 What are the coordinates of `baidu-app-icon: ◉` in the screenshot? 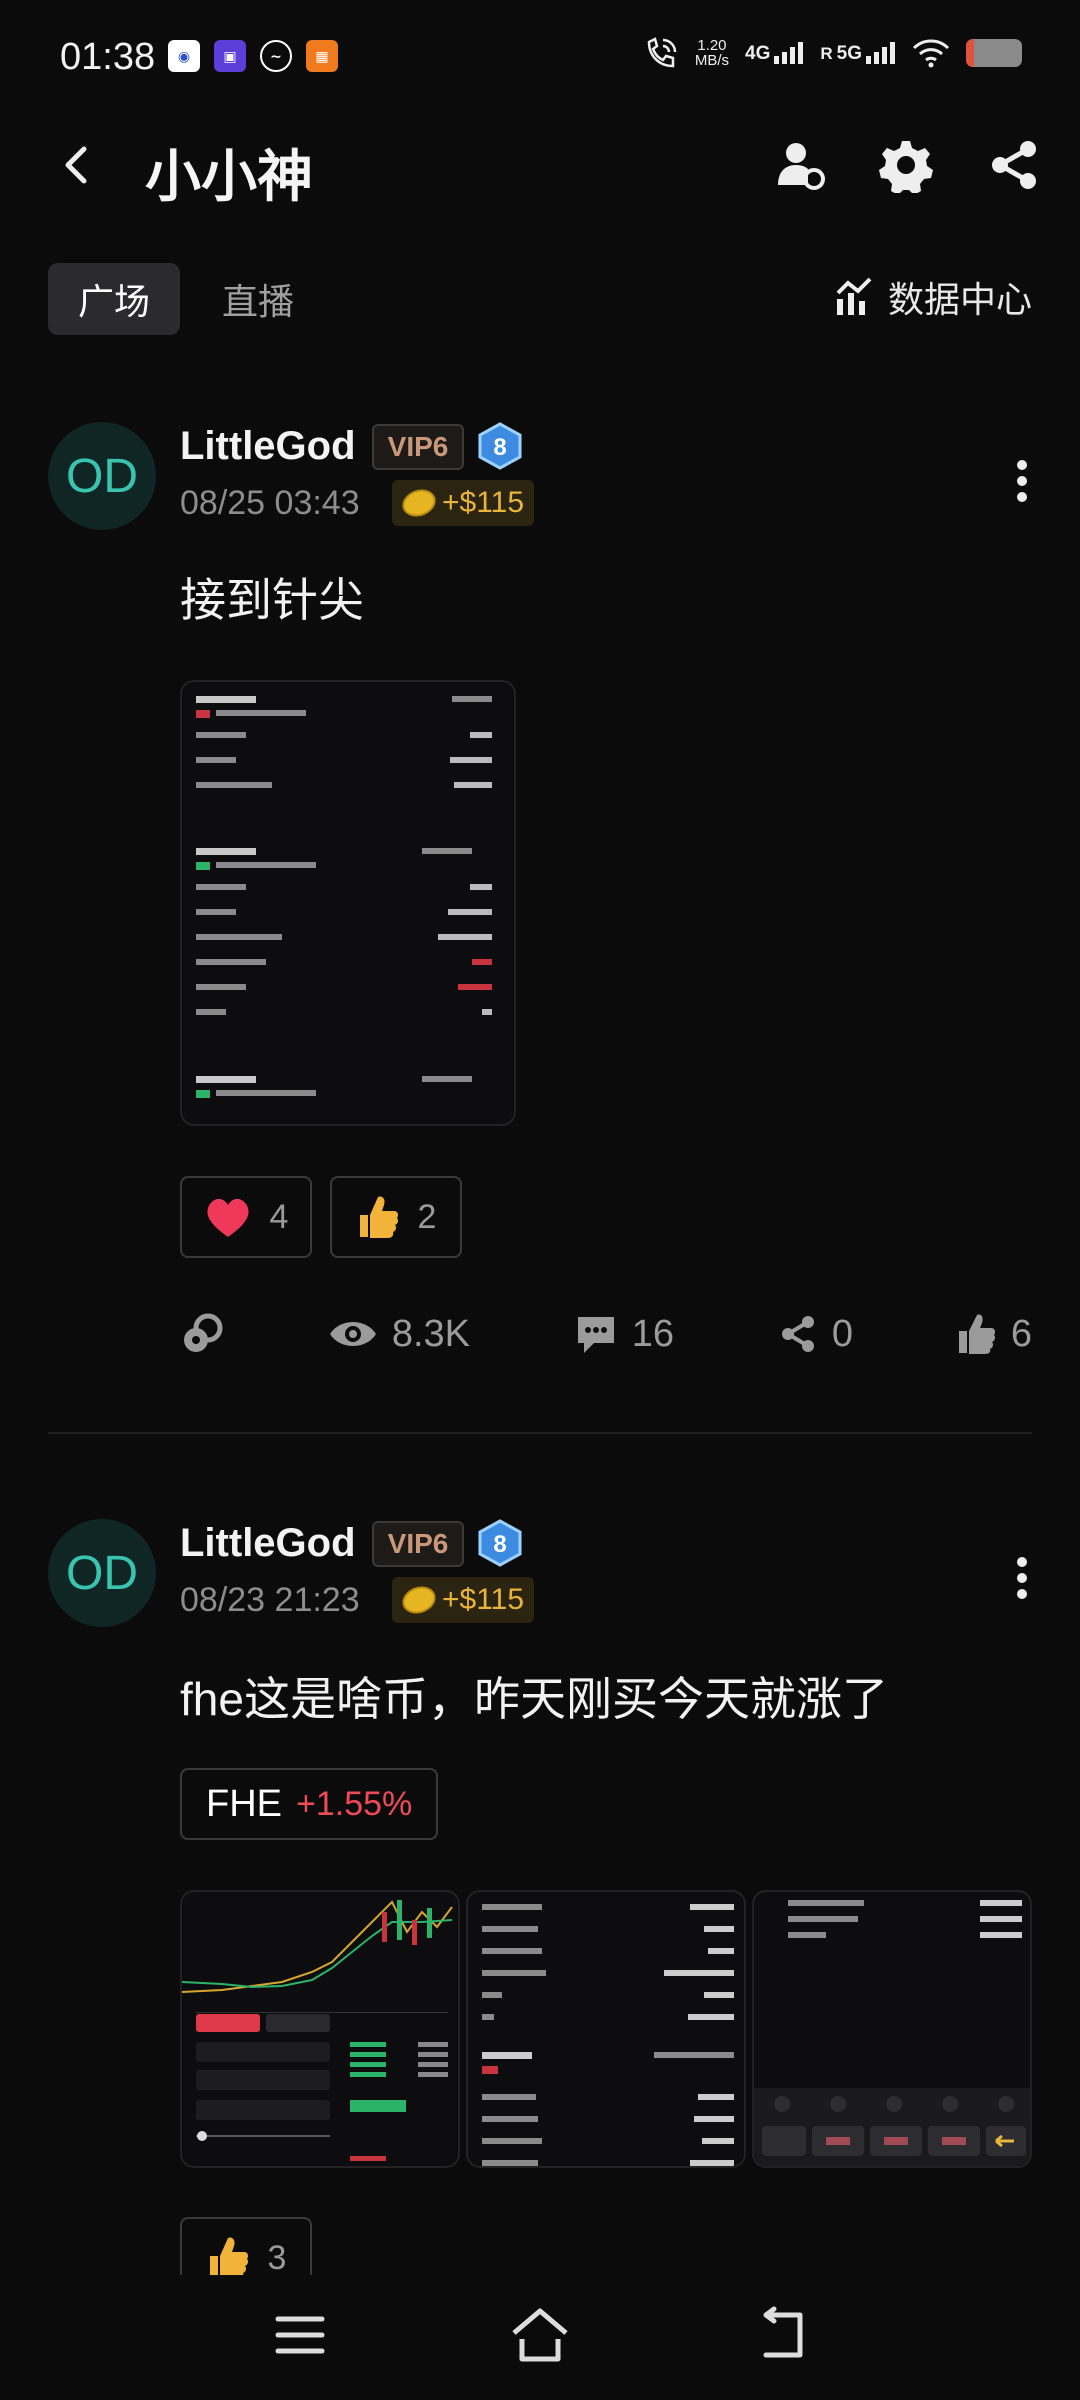 It's located at (184, 56).